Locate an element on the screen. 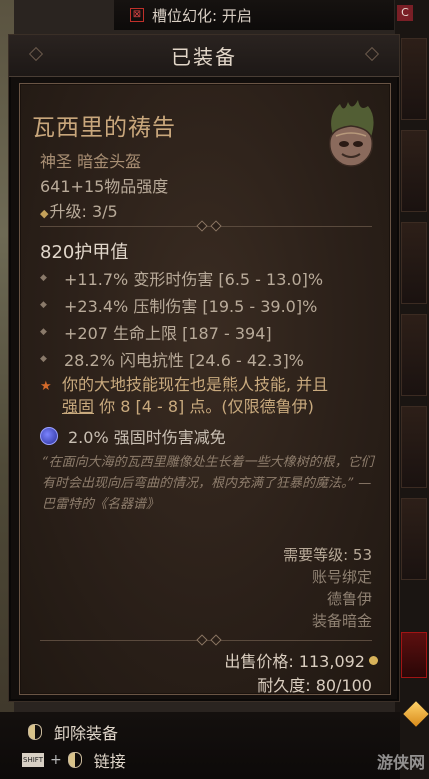  aspect-text: 2.0% 强固时伤害减免 is located at coordinates (147, 437).